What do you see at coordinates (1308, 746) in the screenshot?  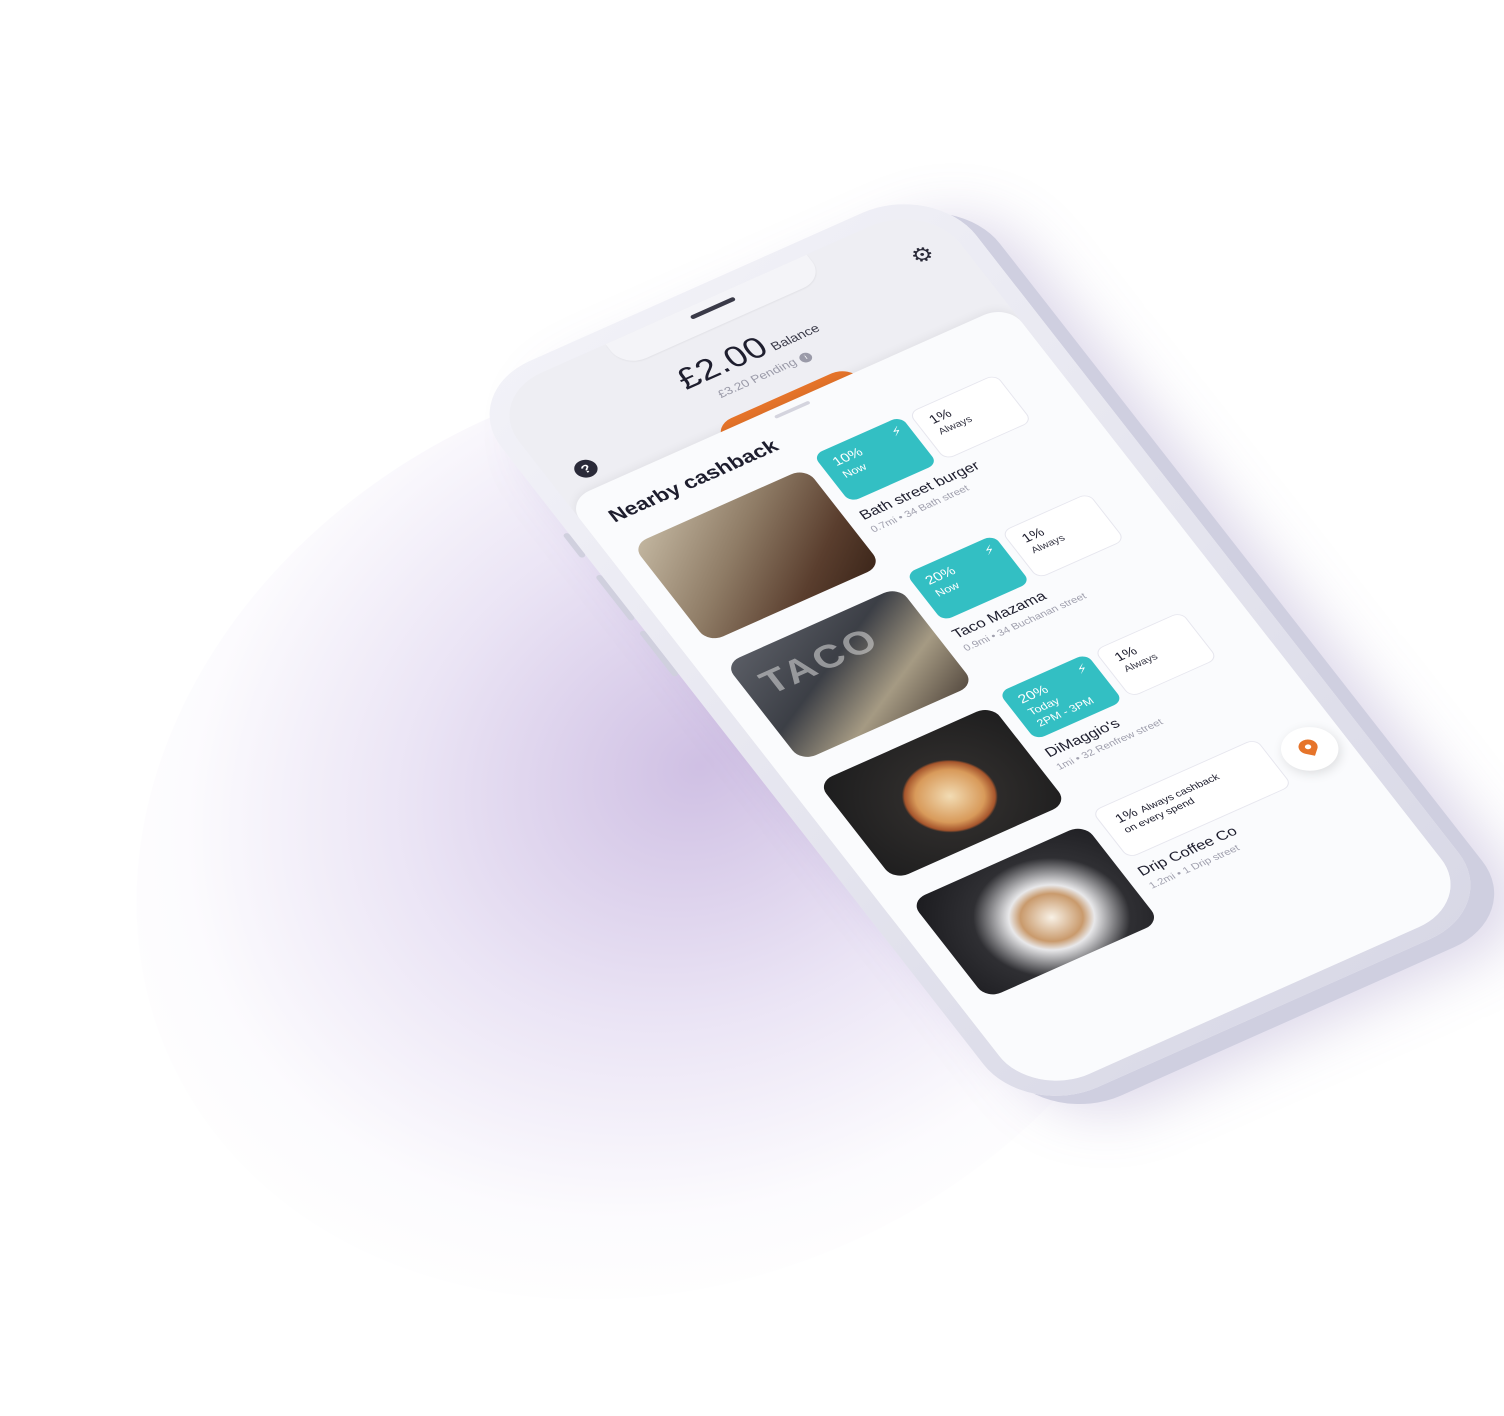 I see `map-pin-icon` at bounding box center [1308, 746].